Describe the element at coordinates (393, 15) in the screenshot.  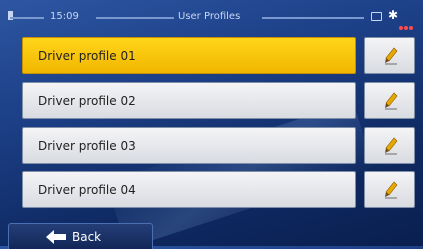
I see `bluetooth-icon: ✱` at that location.